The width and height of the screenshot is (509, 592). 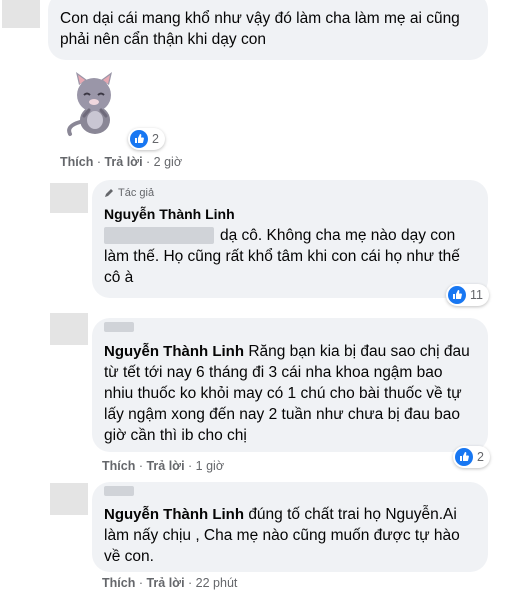 What do you see at coordinates (168, 162) in the screenshot?
I see `timestamp: 2 giờ` at bounding box center [168, 162].